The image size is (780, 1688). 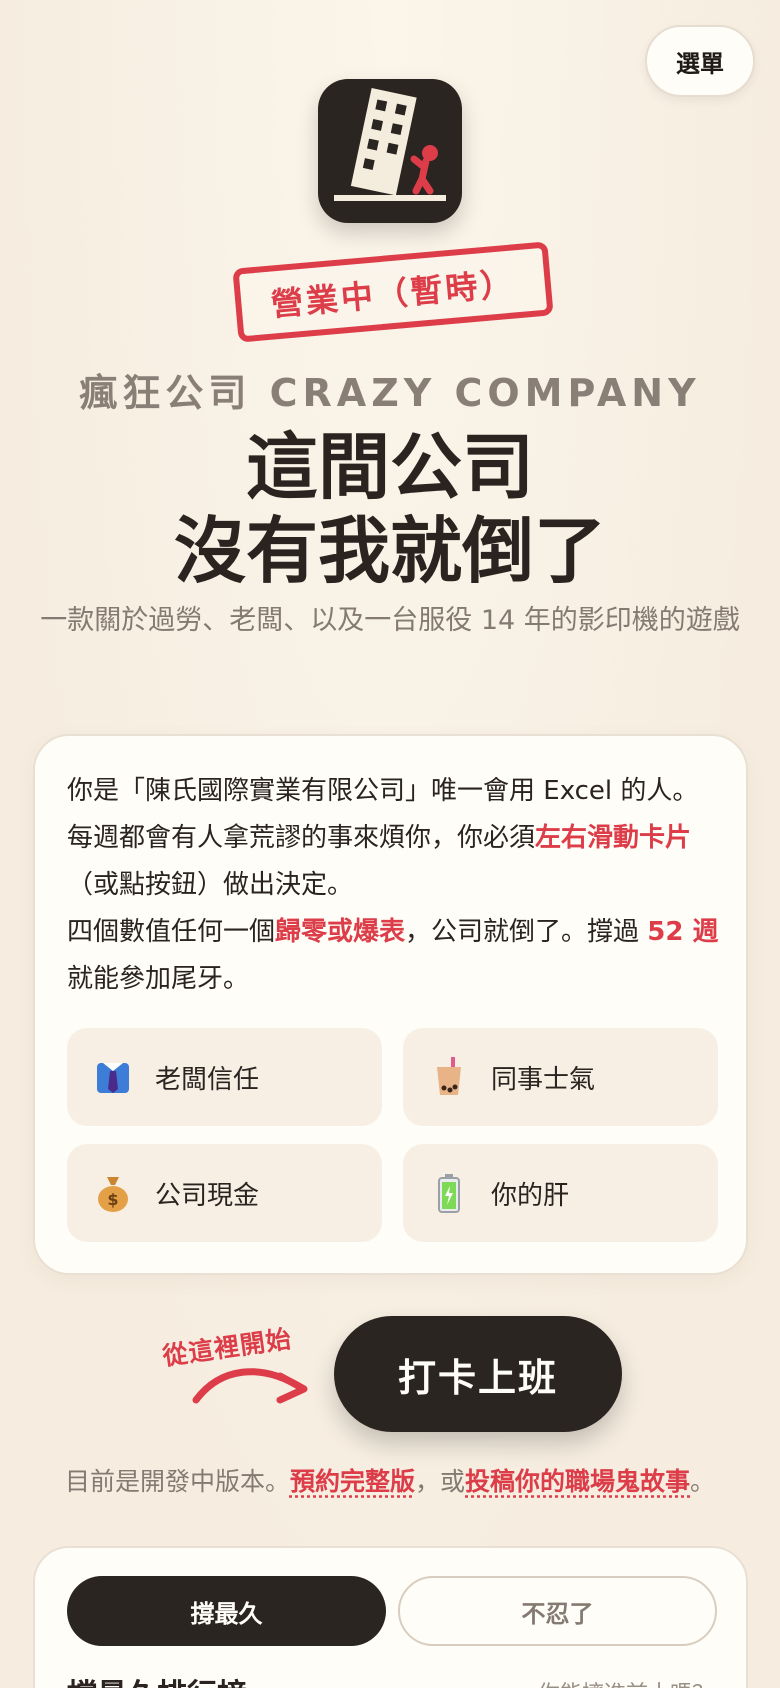 I want to click on stat-your-liver: 你的肝, so click(x=560, y=1193).